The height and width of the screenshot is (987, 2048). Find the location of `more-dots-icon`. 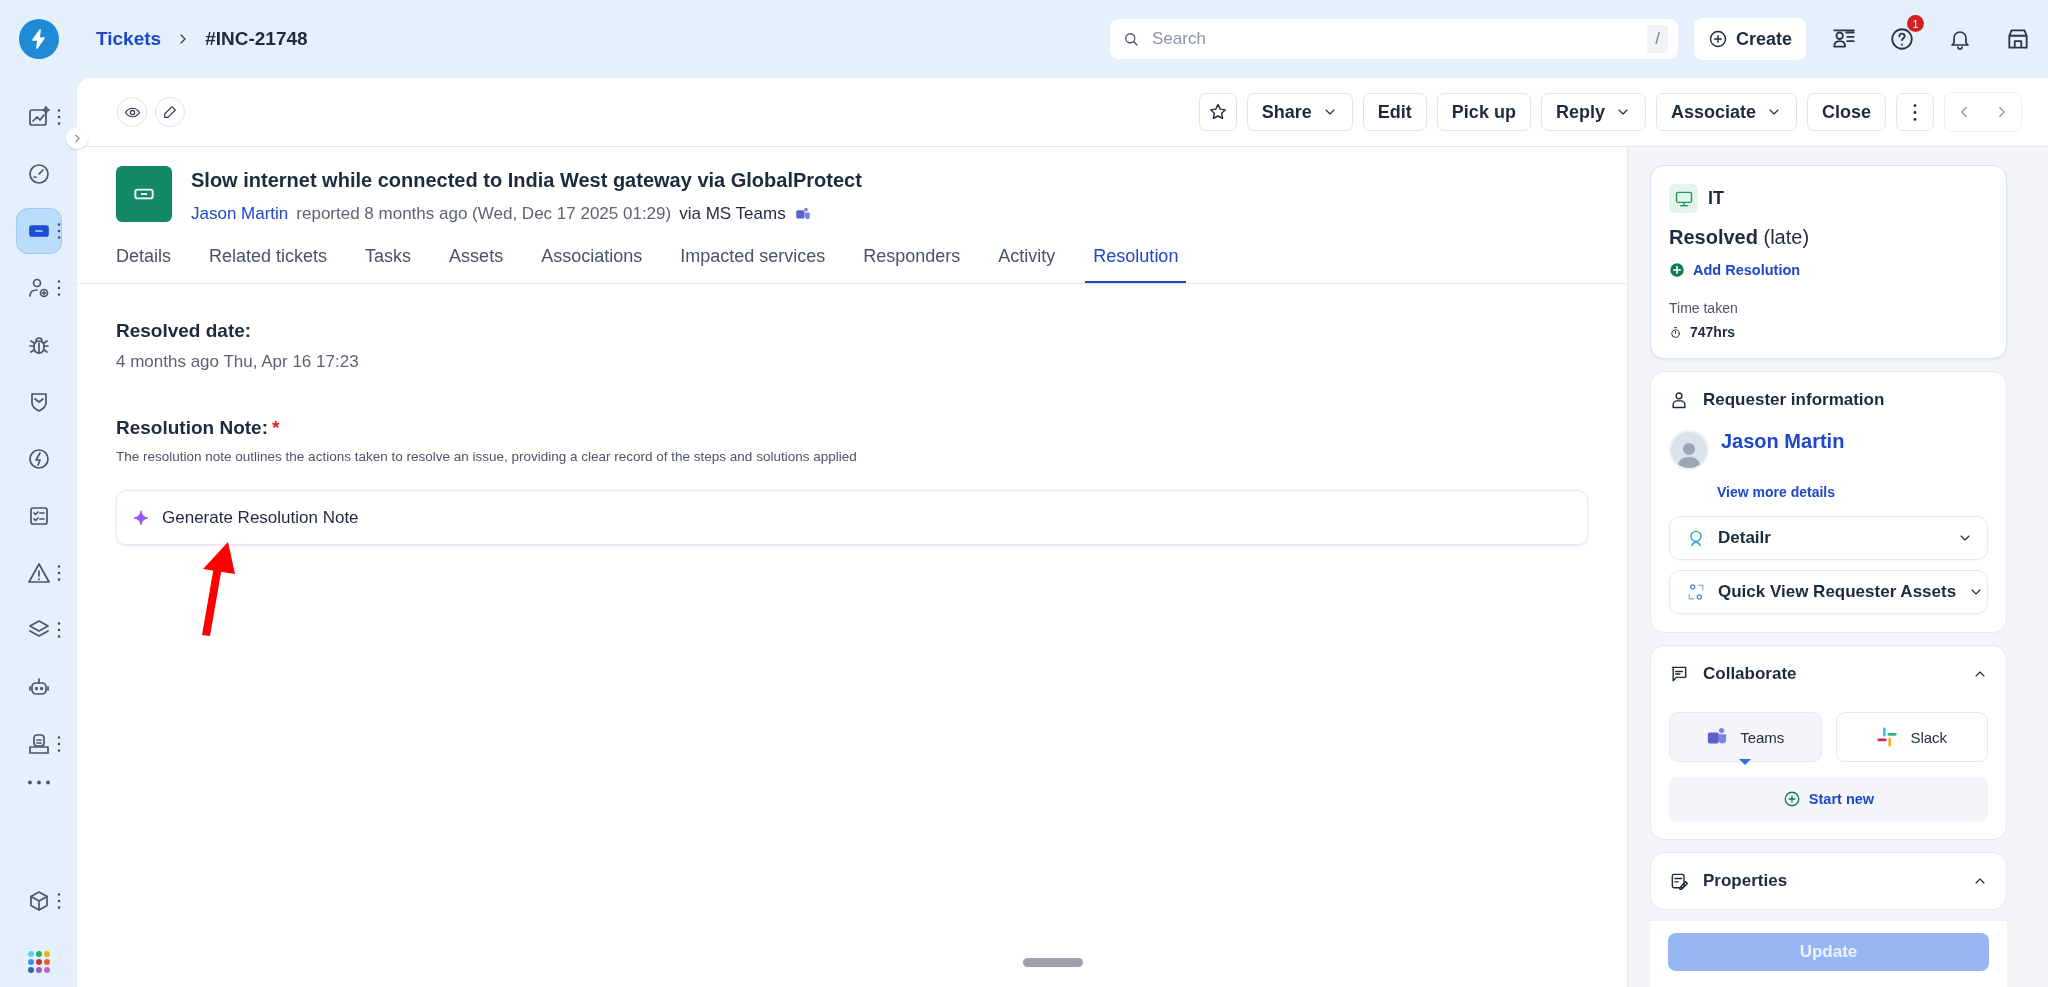

more-dots-icon is located at coordinates (38, 782).